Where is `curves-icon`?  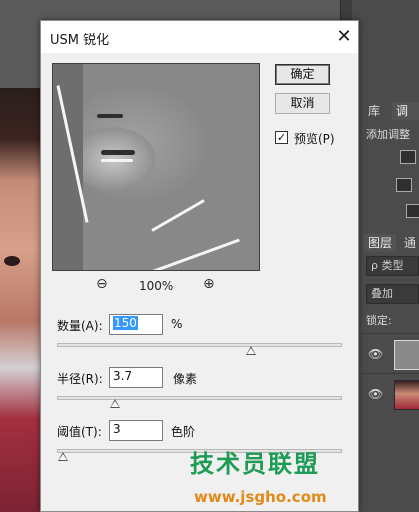
curves-icon is located at coordinates (412, 211).